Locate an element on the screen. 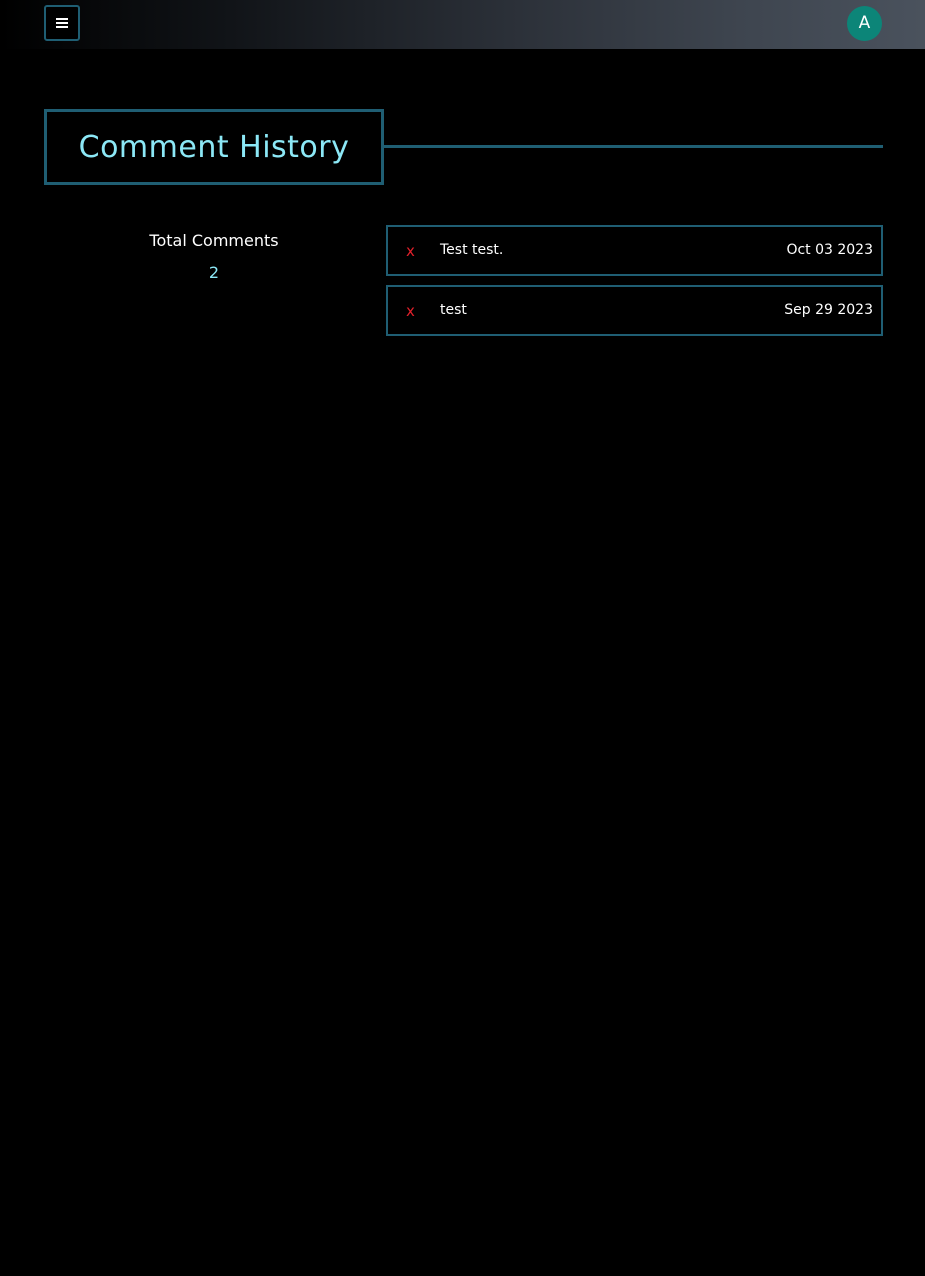 Image resolution: width=925 pixels, height=1276 pixels. menu-toggle-button is located at coordinates (62, 23).